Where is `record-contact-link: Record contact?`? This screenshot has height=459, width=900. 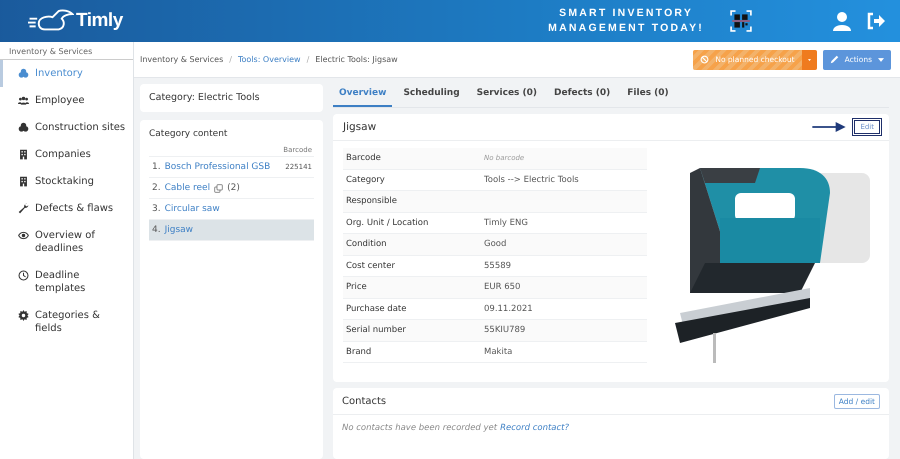 record-contact-link: Record contact? is located at coordinates (535, 428).